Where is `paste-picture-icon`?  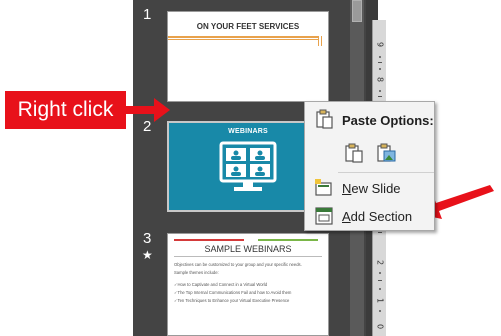
paste-picture-icon is located at coordinates (386, 153).